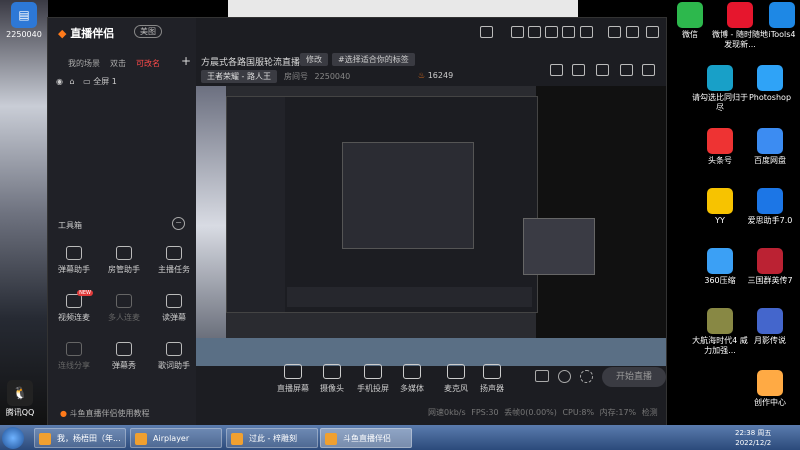 Image resolution: width=800 pixels, height=450 pixels. I want to click on tool-task: 主播任务, so click(174, 260).